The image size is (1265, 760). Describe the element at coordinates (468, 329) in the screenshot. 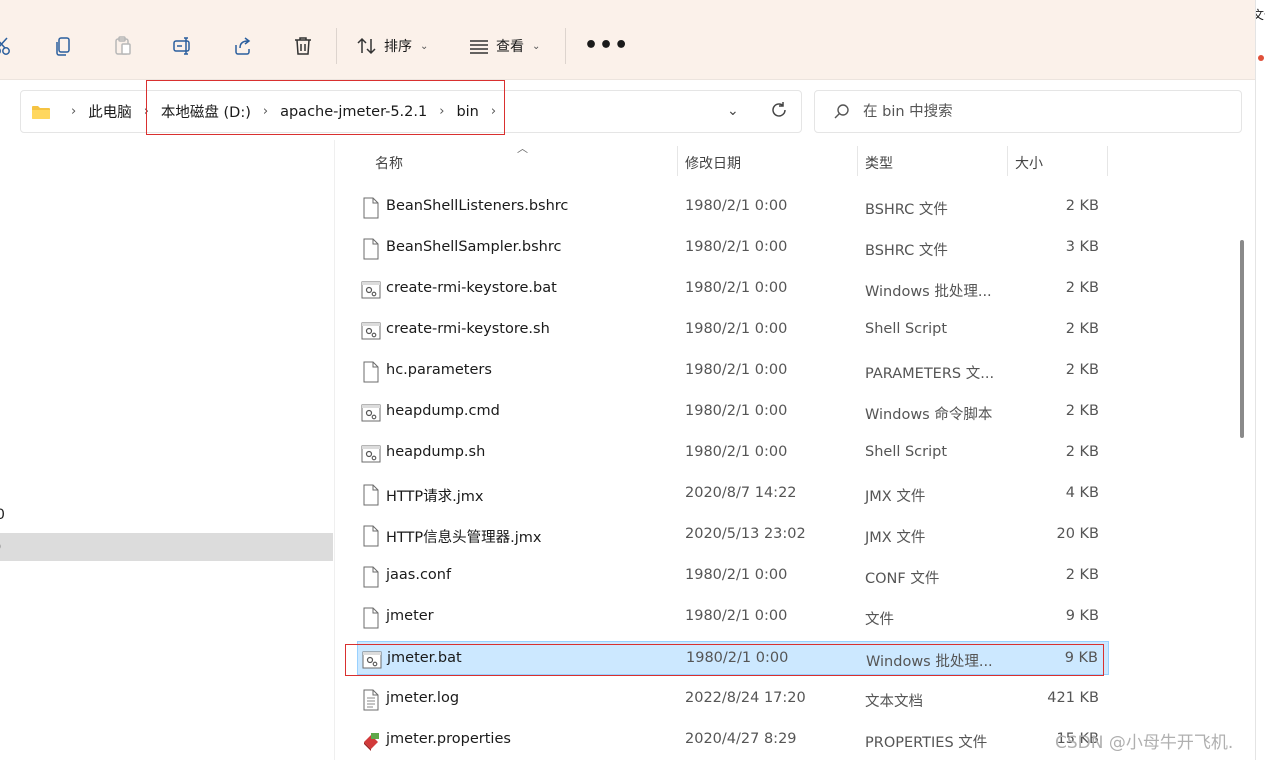

I see `file-name: create-rmi-keystore.sh` at that location.